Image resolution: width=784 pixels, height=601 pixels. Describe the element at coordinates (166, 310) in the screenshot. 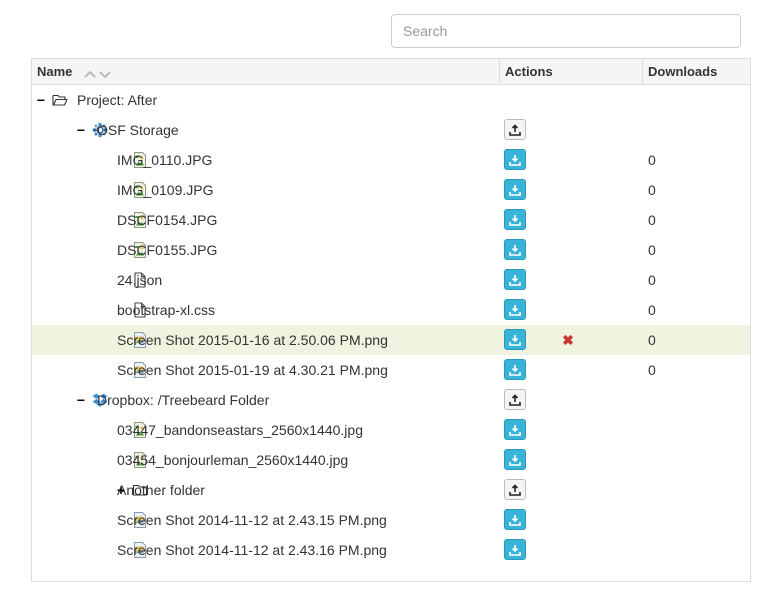

I see `row-label: bootstrap-xl.css` at that location.